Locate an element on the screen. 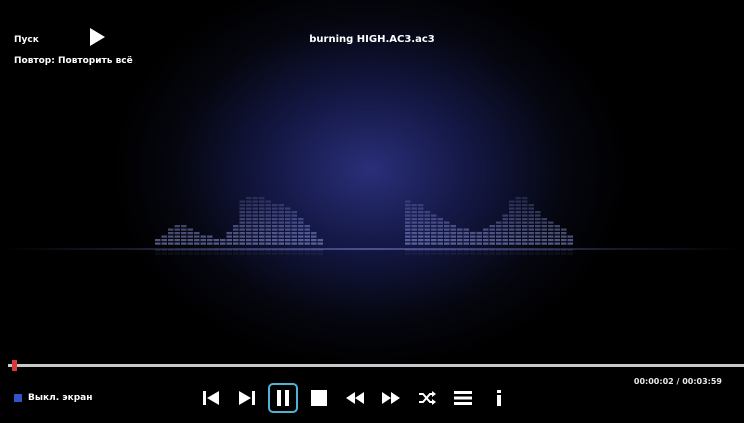 This screenshot has height=423, width=744. rewind-icon is located at coordinates (355, 398).